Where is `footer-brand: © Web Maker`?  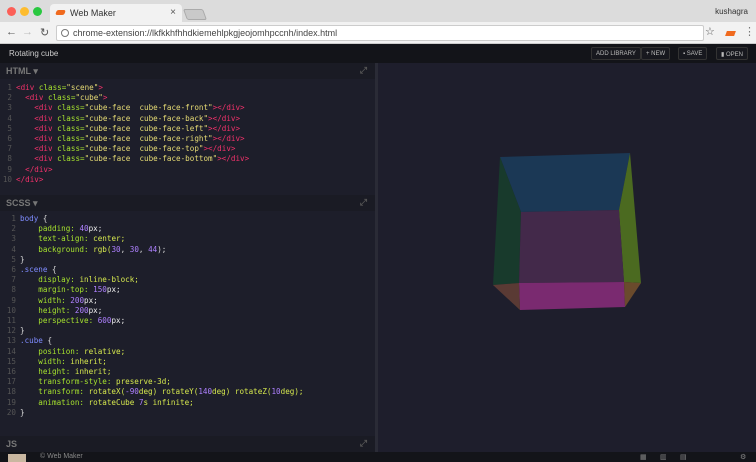 footer-brand: © Web Maker is located at coordinates (61, 456).